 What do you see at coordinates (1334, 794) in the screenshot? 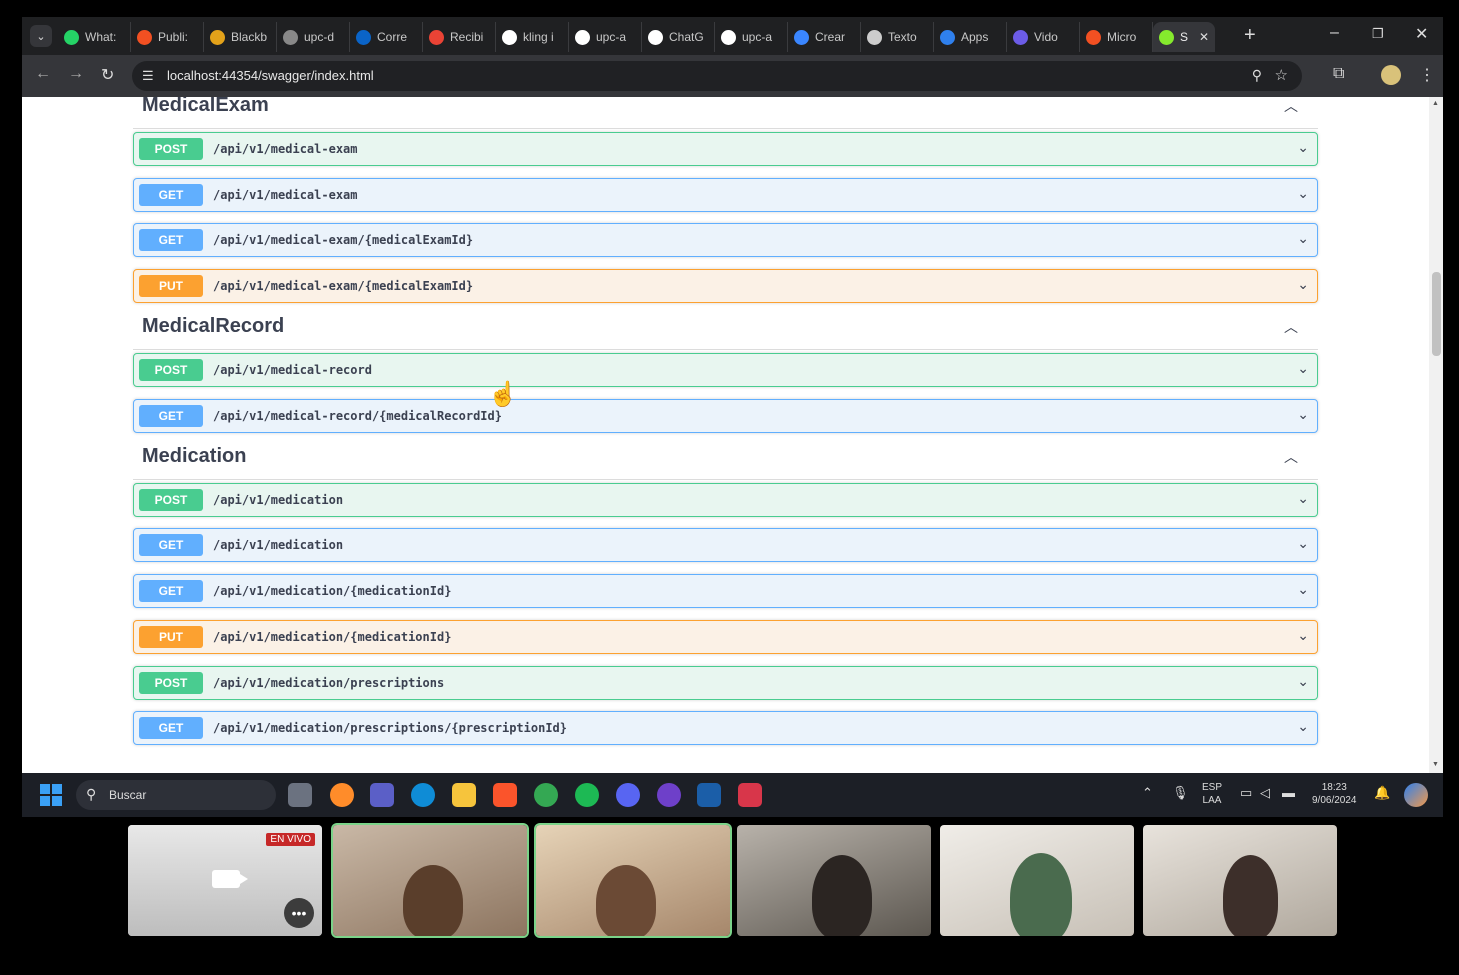
I see `clock: 18:23 9/06/2024` at bounding box center [1334, 794].